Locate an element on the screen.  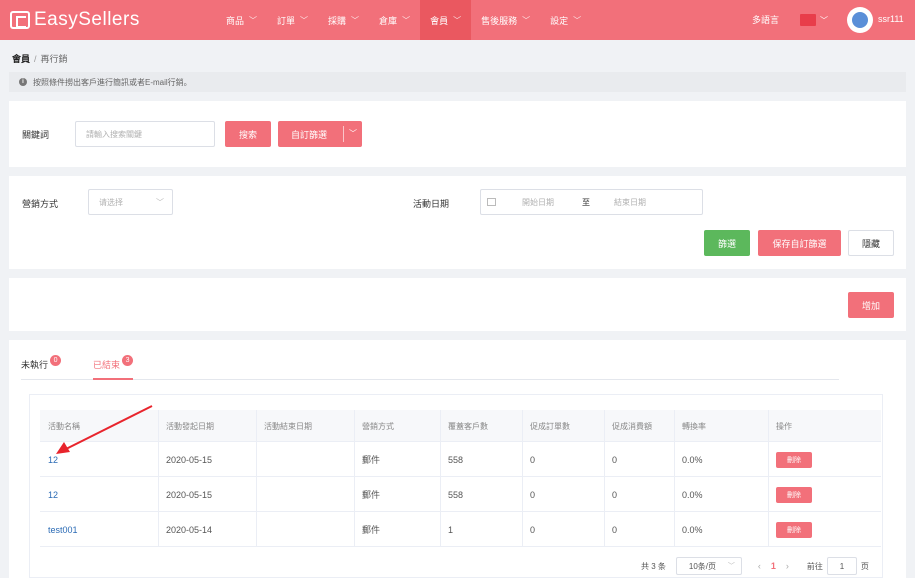
column-header-end-date: 活動結束日期 is located at coordinates (305, 426).